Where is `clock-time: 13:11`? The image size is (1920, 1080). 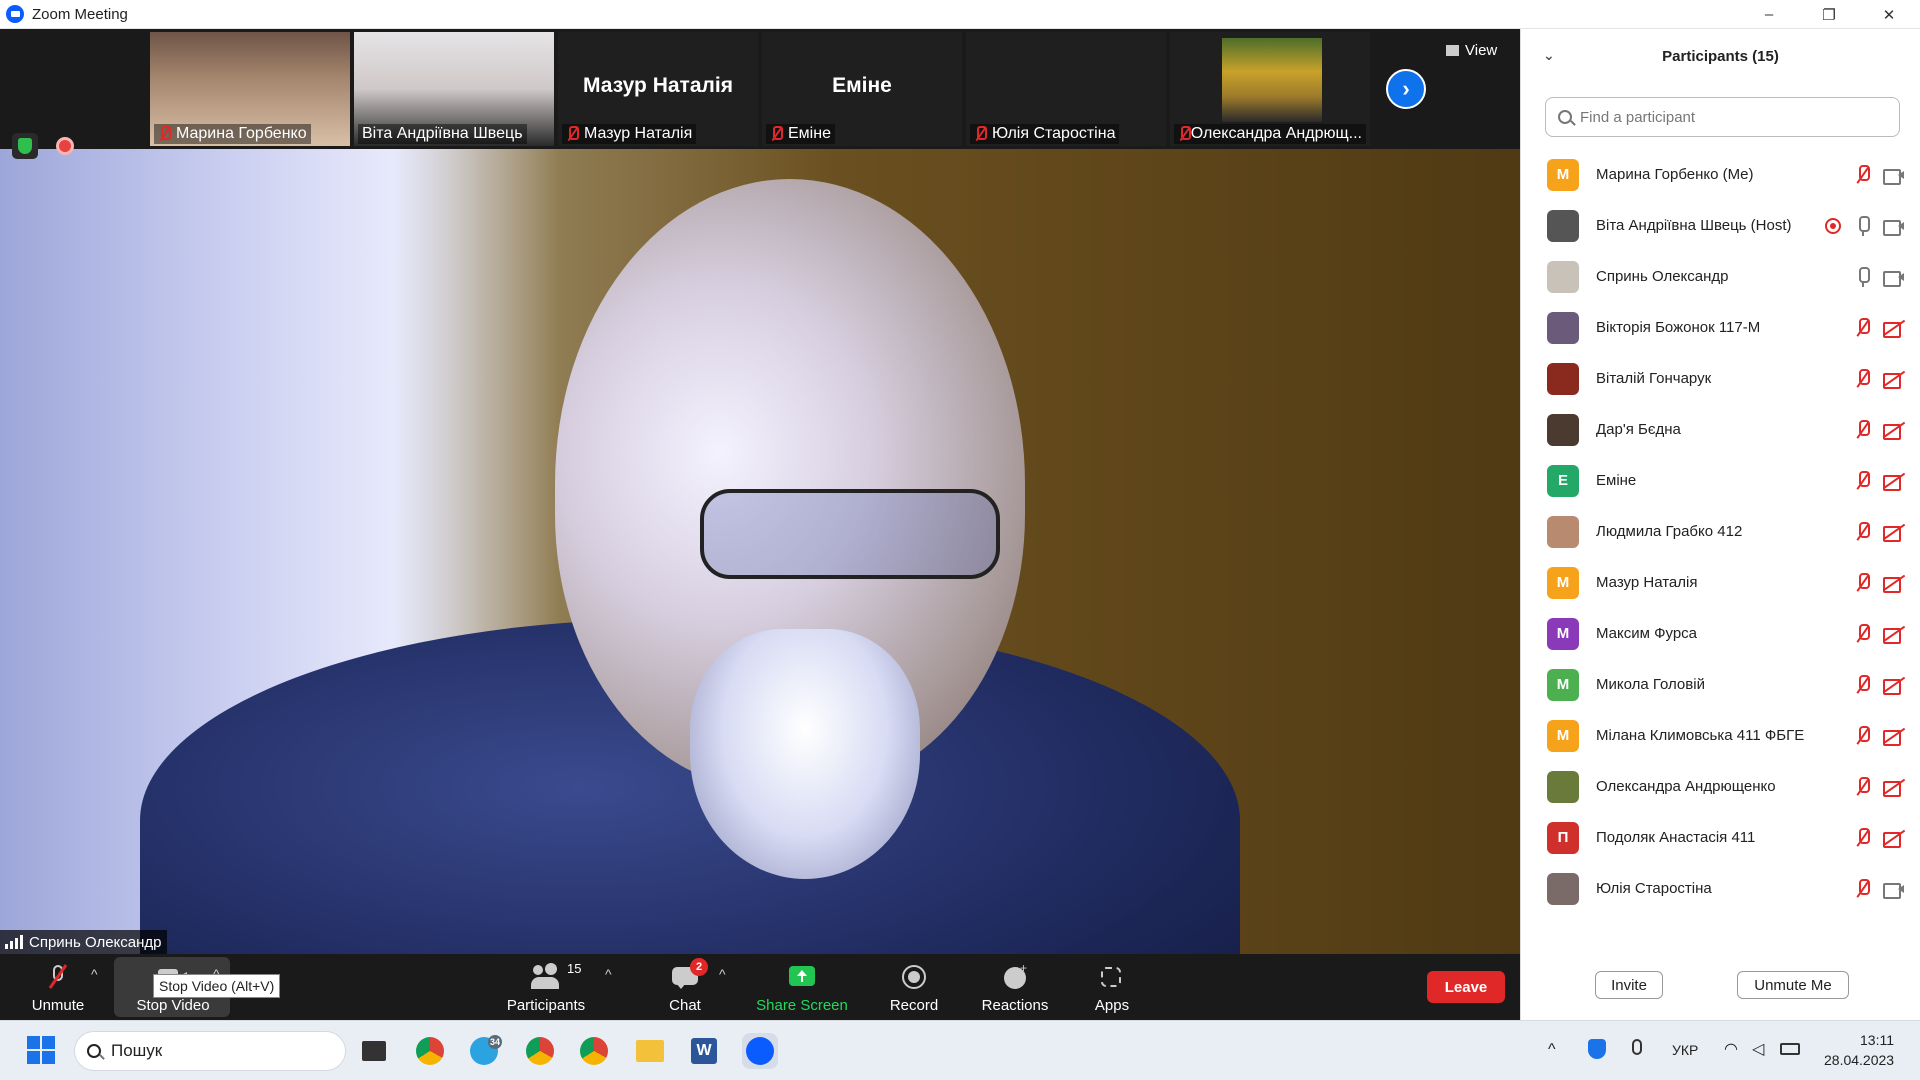 clock-time: 13:11 is located at coordinates (1877, 1040).